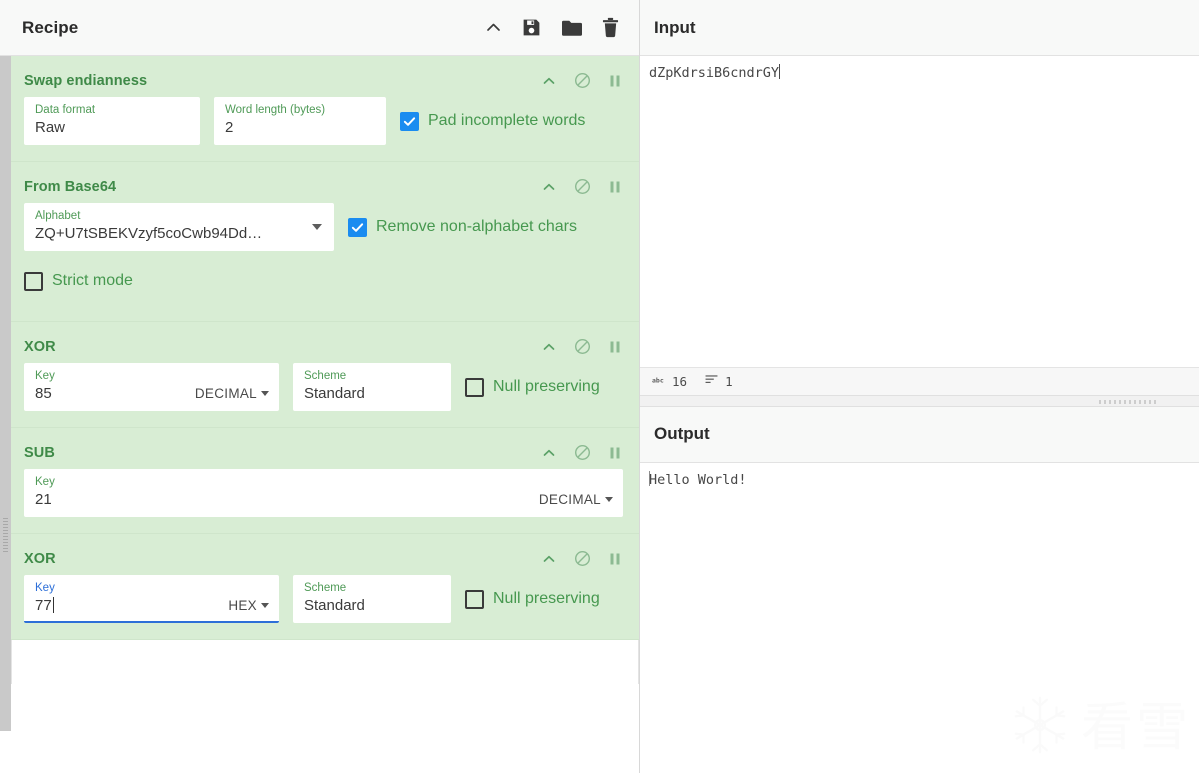  What do you see at coordinates (225, 393) in the screenshot?
I see `xor-key-format-label: DECIMAL` at bounding box center [225, 393].